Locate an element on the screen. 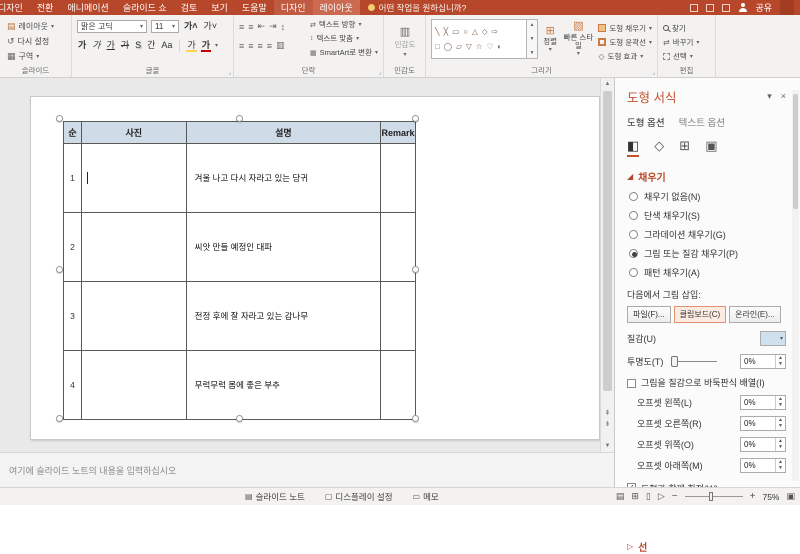 Image resolution: width=800 pixels, height=554 pixels. radio-pattern-fill: 패턴 채우기(A) is located at coordinates (706, 272).